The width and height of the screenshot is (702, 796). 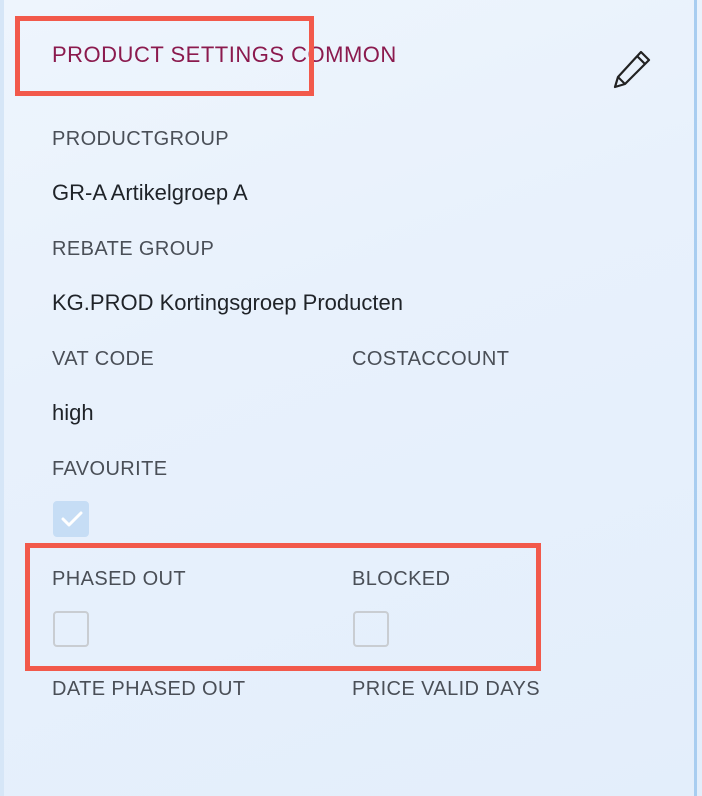 What do you see at coordinates (446, 689) in the screenshot?
I see `price-valid-days-label: PRICE VALID DAYS` at bounding box center [446, 689].